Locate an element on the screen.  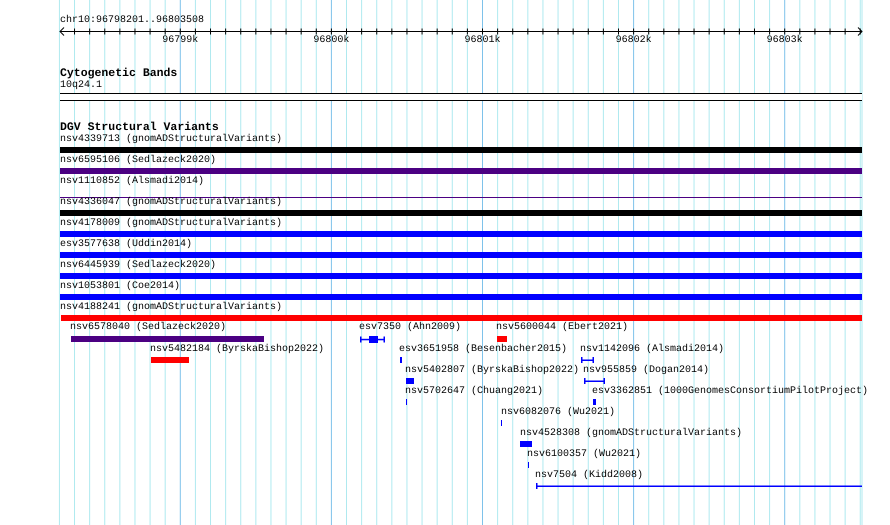
ruler-tick-label: 96799k is located at coordinates (180, 41).